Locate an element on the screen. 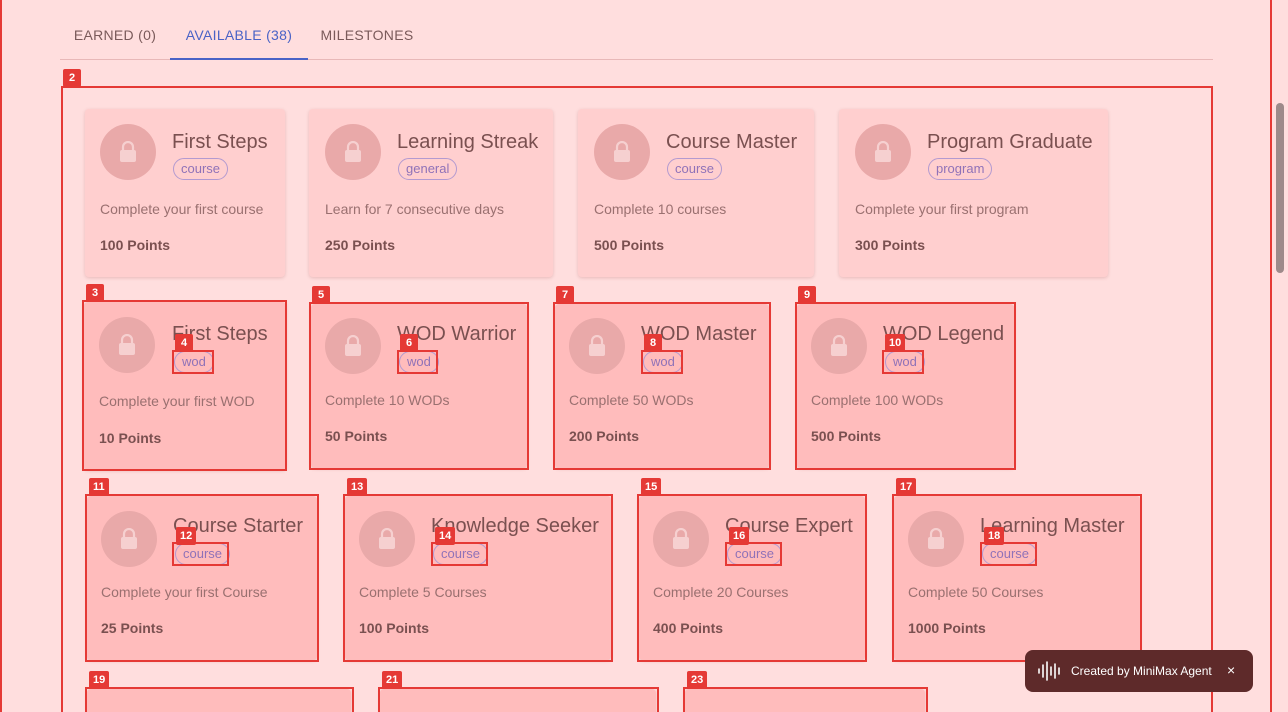 This screenshot has width=1288, height=712. achievements-tabs: EARNED (0) AVAILABLE (38) MILESTONES is located at coordinates (636, 37).